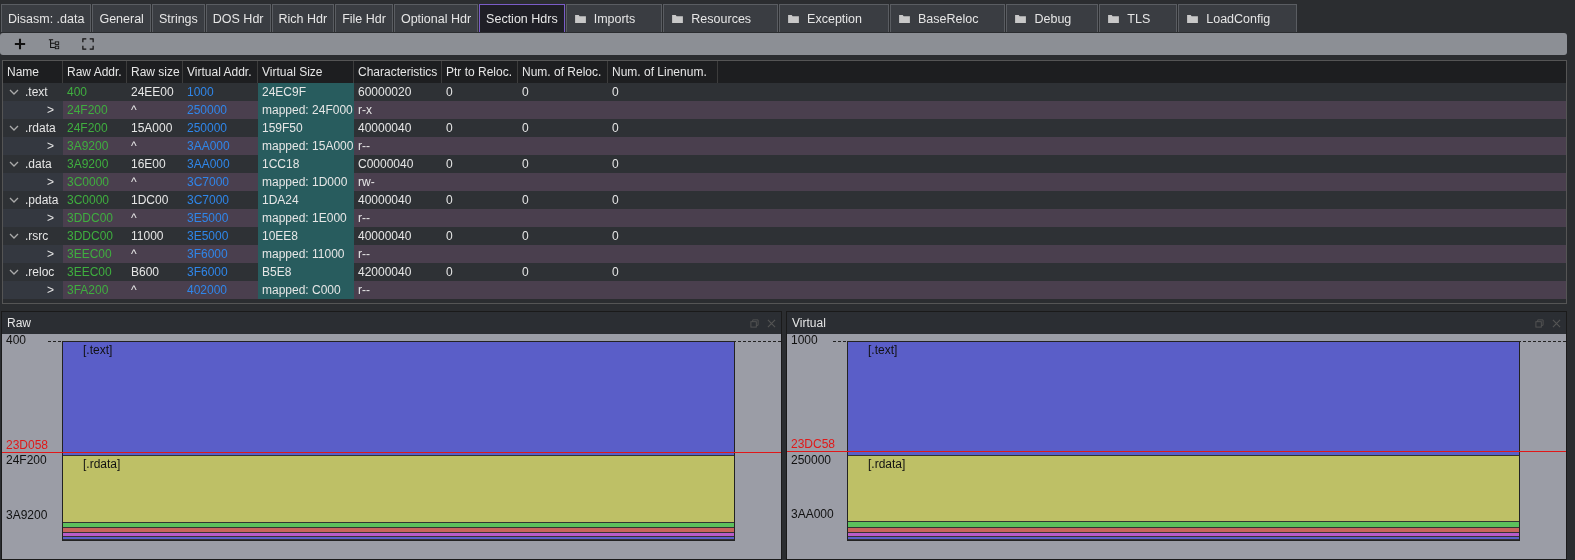 The image size is (1575, 560). Describe the element at coordinates (207, 290) in the screenshot. I see `table-cell: 402000` at that location.